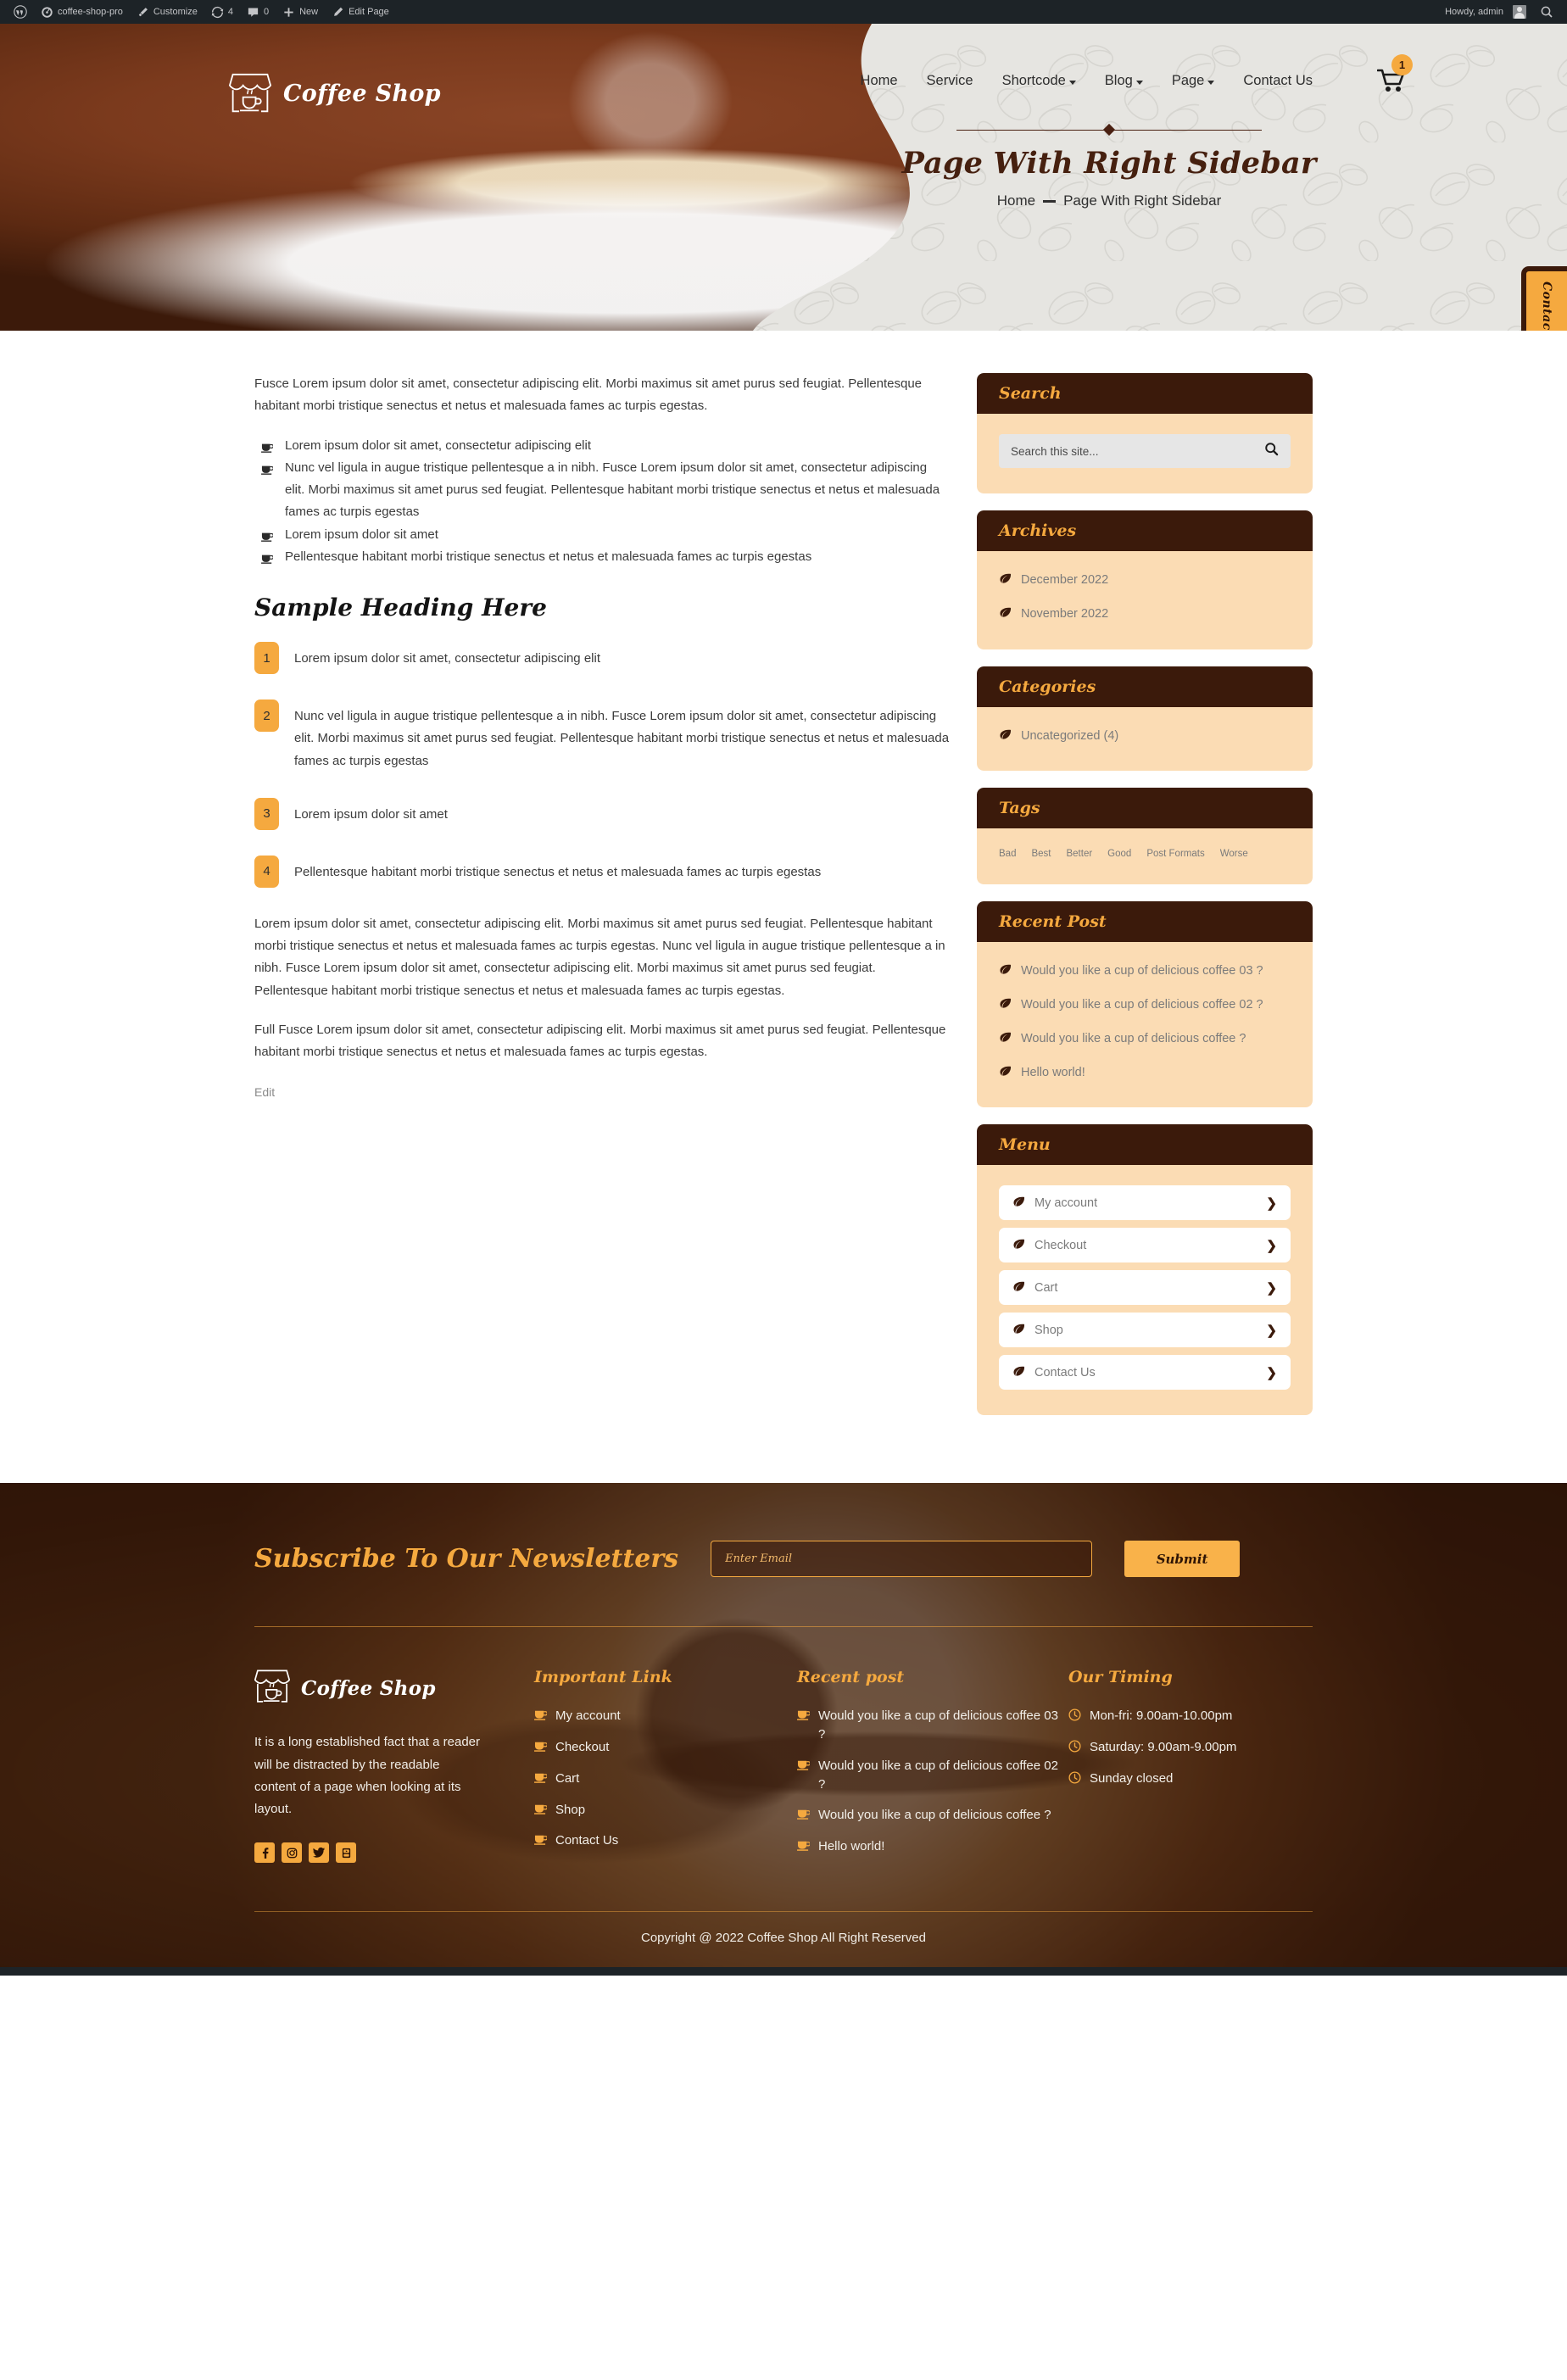 The width and height of the screenshot is (1567, 2380). What do you see at coordinates (1145, 1203) in the screenshot?
I see `sidebar-menu-item-my-account: My account ❯` at bounding box center [1145, 1203].